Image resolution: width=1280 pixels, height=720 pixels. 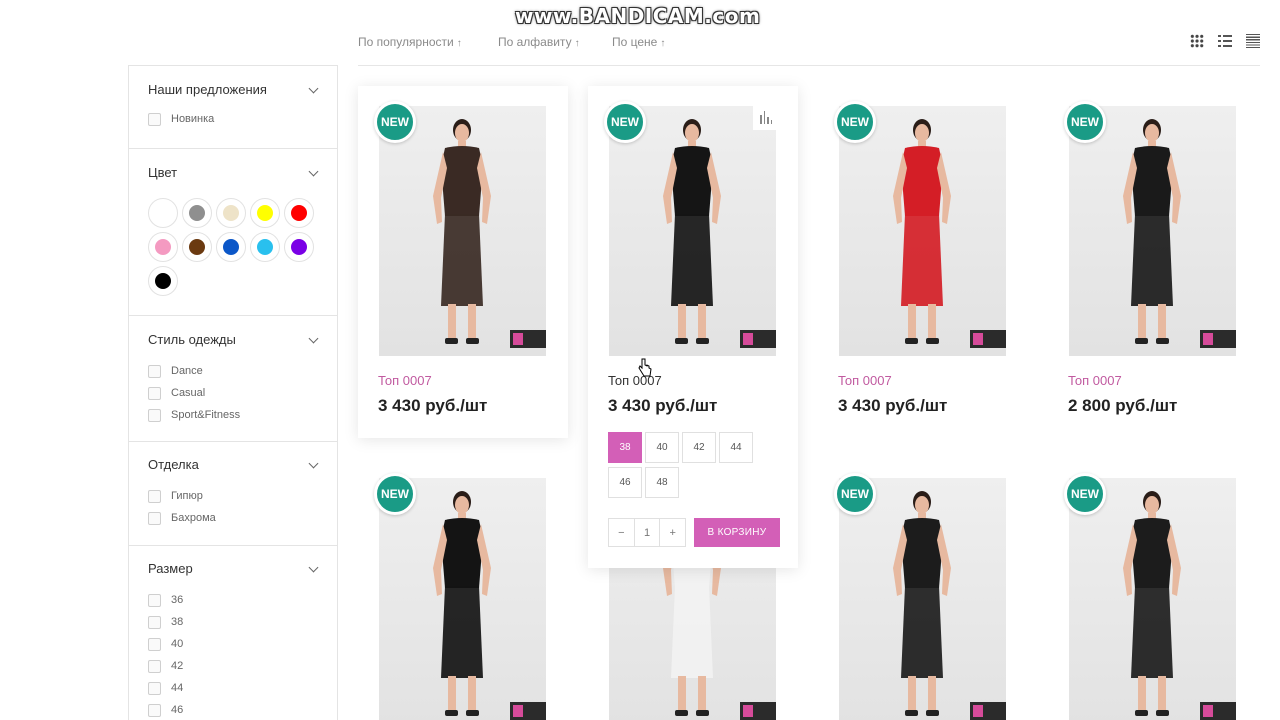 What do you see at coordinates (233, 622) in the screenshot?
I see `filter-option: 38` at bounding box center [233, 622].